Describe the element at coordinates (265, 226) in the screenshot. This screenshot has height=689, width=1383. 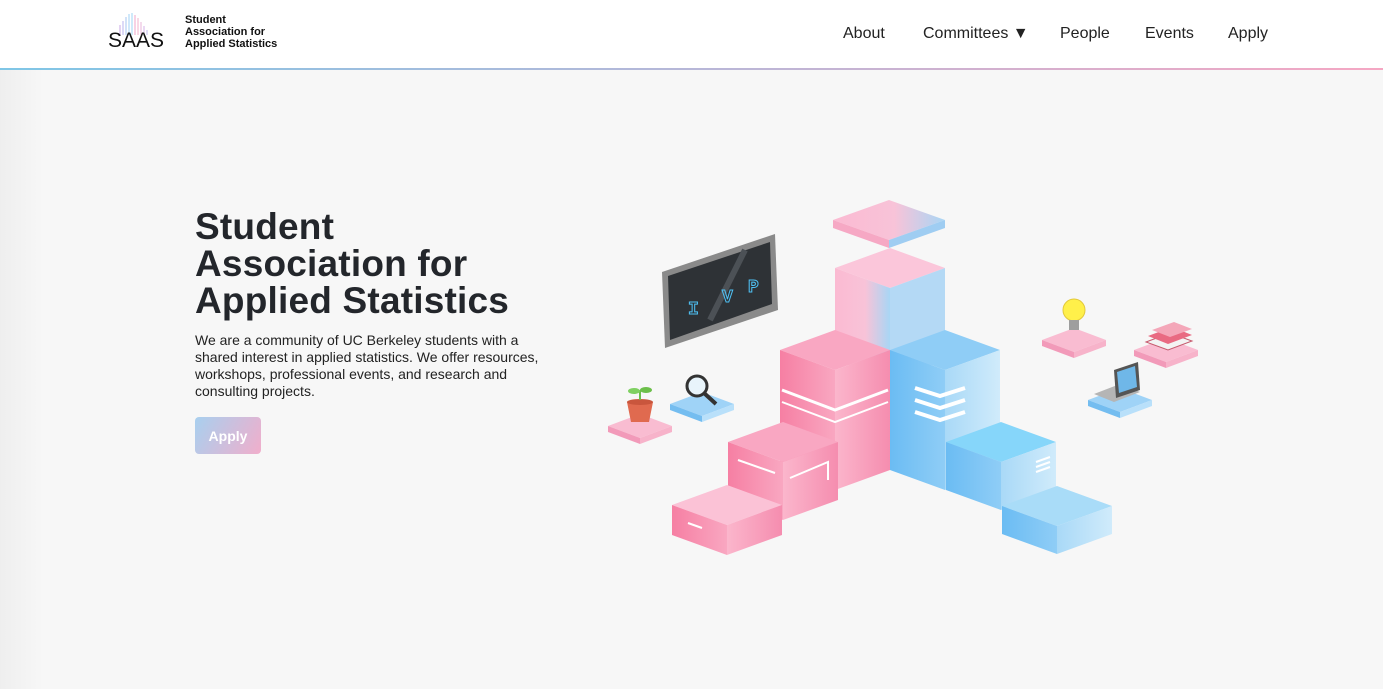
I see `hero-title-line-1: Student` at that location.